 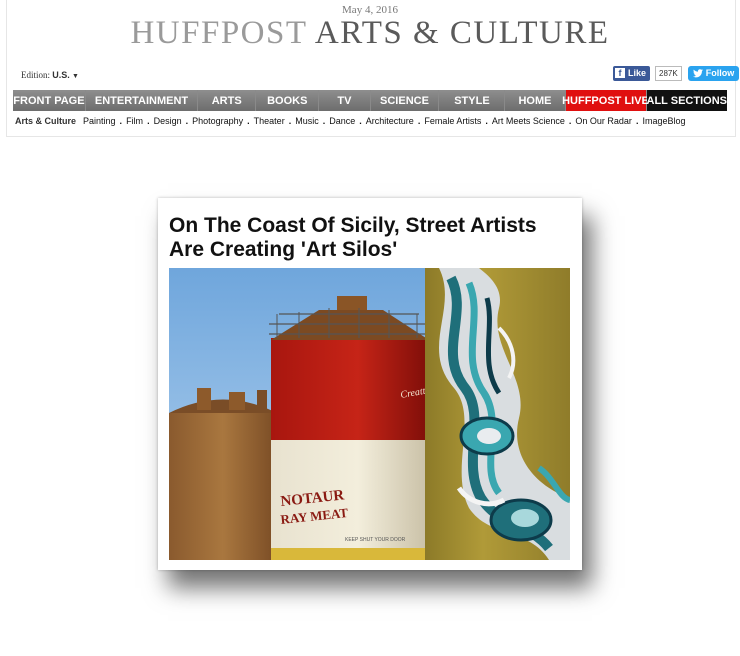 I want to click on silo-band-text: KEEP SHUT YOUR DOOR, so click(x=375, y=540).